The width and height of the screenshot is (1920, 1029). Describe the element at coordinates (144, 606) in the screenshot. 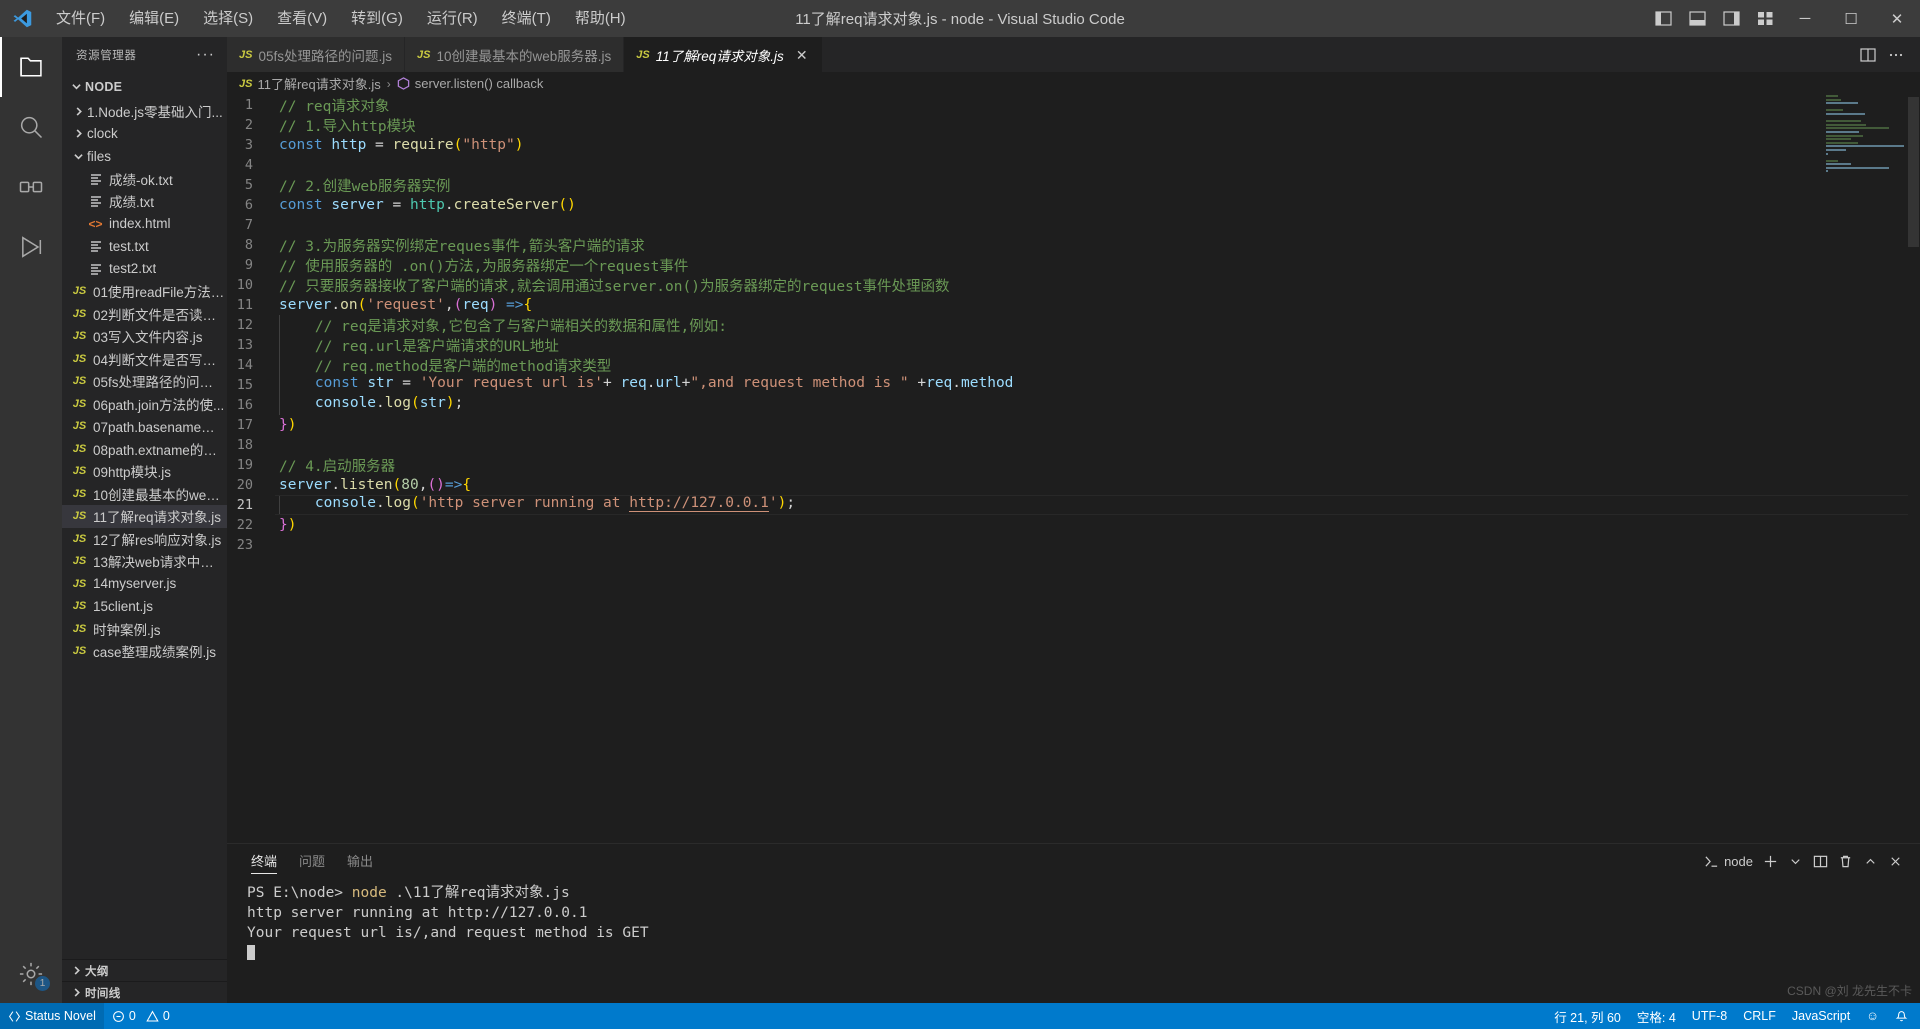

I see `tree-item: JS 15client.js` at that location.